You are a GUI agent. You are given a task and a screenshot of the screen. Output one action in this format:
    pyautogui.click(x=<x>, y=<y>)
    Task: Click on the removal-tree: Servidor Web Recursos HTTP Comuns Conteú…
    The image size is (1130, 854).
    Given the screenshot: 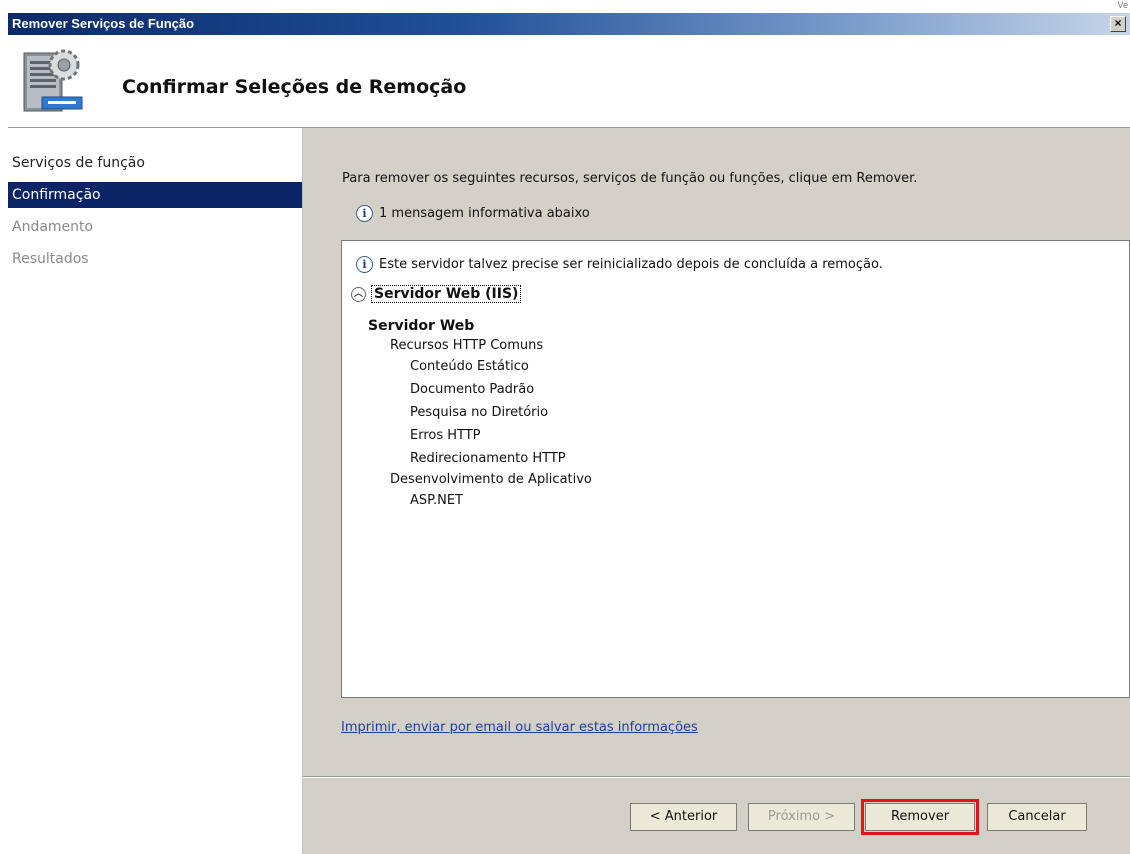 What is the action you would take?
    pyautogui.click(x=480, y=414)
    